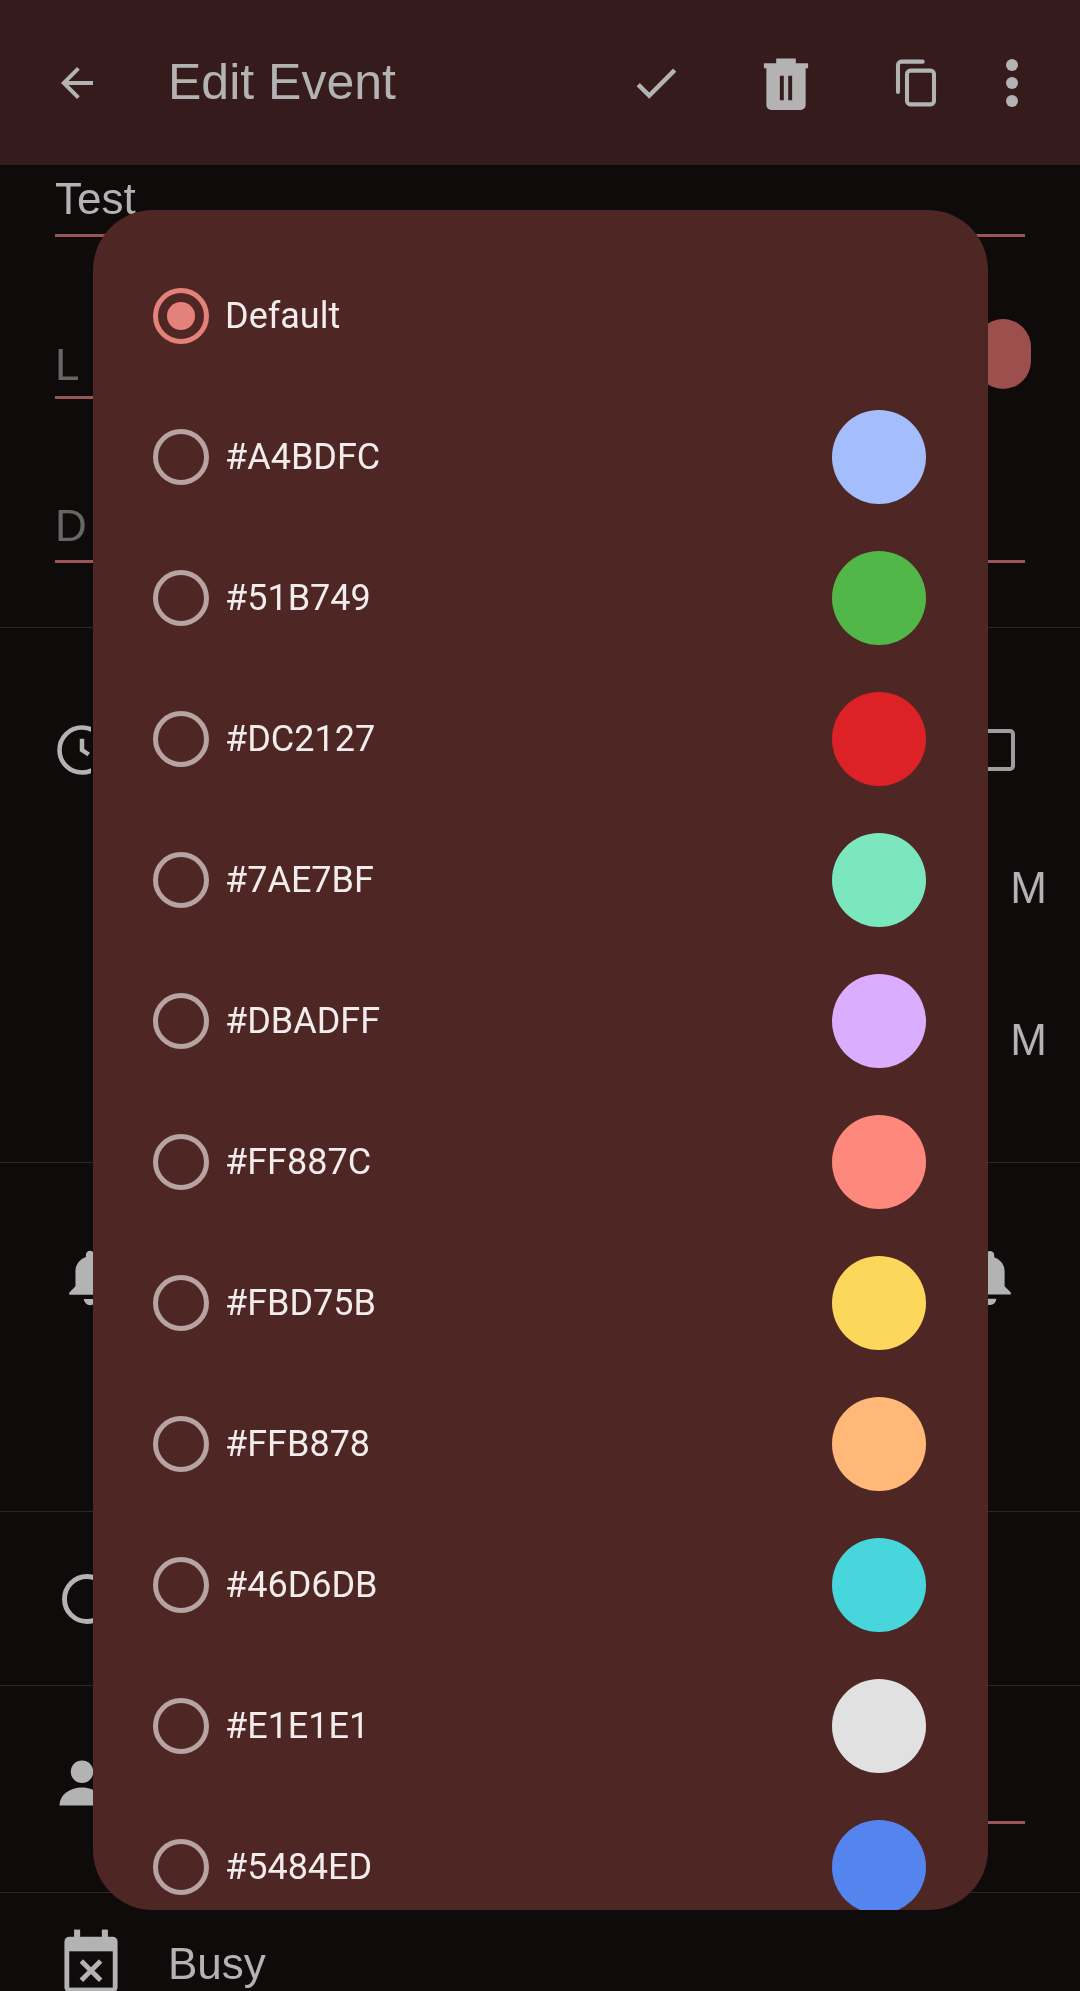 The height and width of the screenshot is (1991, 1080). Describe the element at coordinates (73, 750) in the screenshot. I see `clock-icon` at that location.